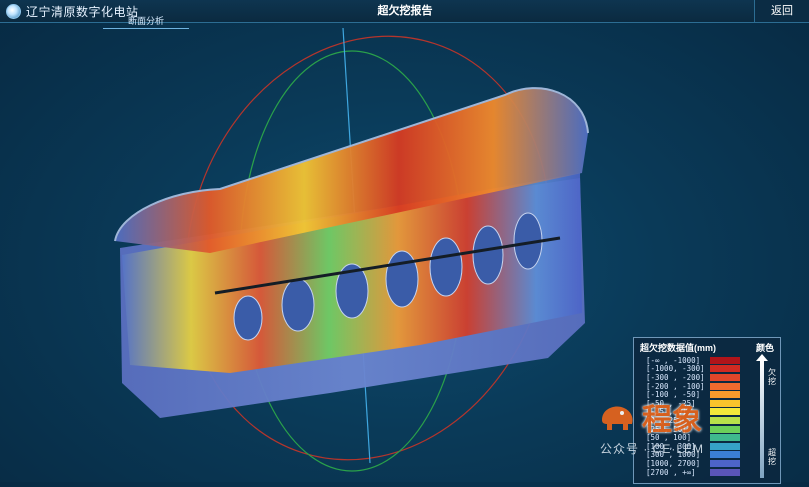  Describe the element at coordinates (772, 377) in the screenshot. I see `legend-under-label: 欠挖` at that location.